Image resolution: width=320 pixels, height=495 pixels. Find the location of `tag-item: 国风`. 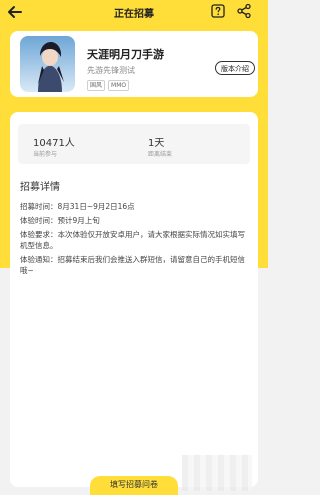

tag-item: 国风 is located at coordinates (96, 85).